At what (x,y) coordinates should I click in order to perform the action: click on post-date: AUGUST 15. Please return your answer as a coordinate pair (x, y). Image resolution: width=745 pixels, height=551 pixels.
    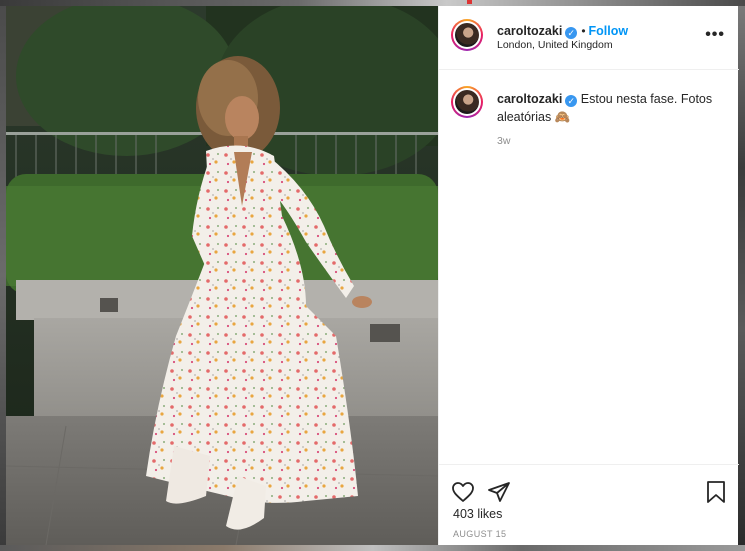
    Looking at the image, I should click on (479, 534).